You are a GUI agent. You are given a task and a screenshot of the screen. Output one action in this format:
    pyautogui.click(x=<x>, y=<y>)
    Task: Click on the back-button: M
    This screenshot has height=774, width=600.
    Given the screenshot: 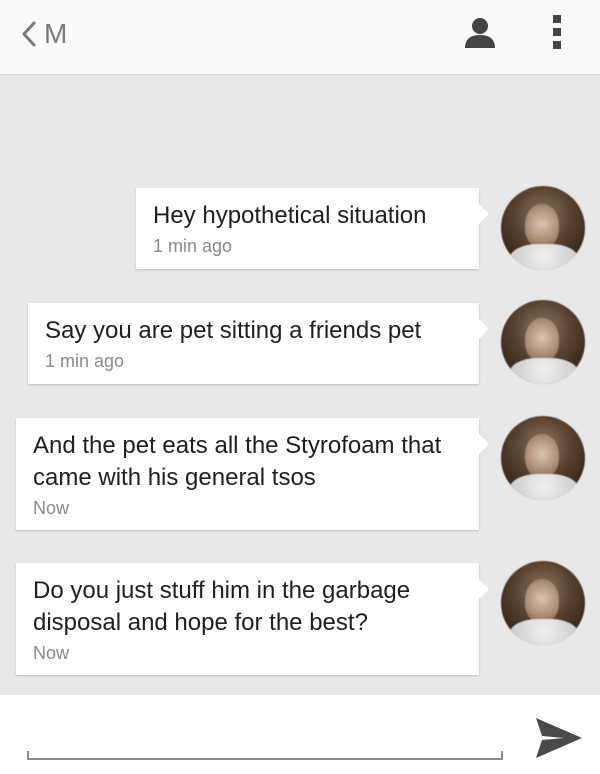 What is the action you would take?
    pyautogui.click(x=43, y=34)
    